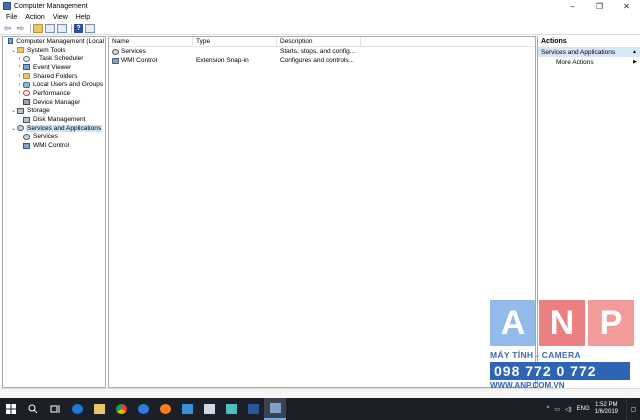 Image resolution: width=640 pixels, height=420 pixels. What do you see at coordinates (99, 409) in the screenshot?
I see `taskbar-explorer` at bounding box center [99, 409].